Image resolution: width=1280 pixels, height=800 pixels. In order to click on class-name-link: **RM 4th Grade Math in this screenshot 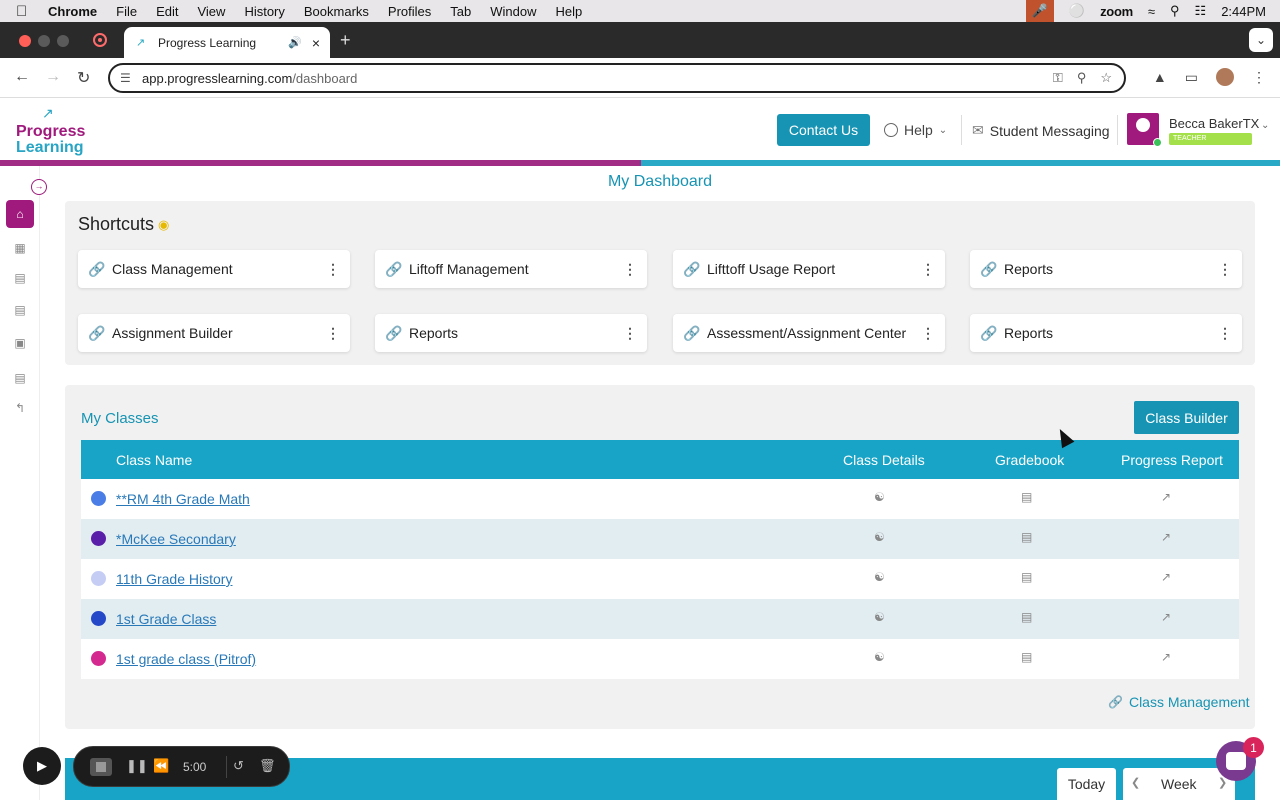, I will do `click(183, 499)`.